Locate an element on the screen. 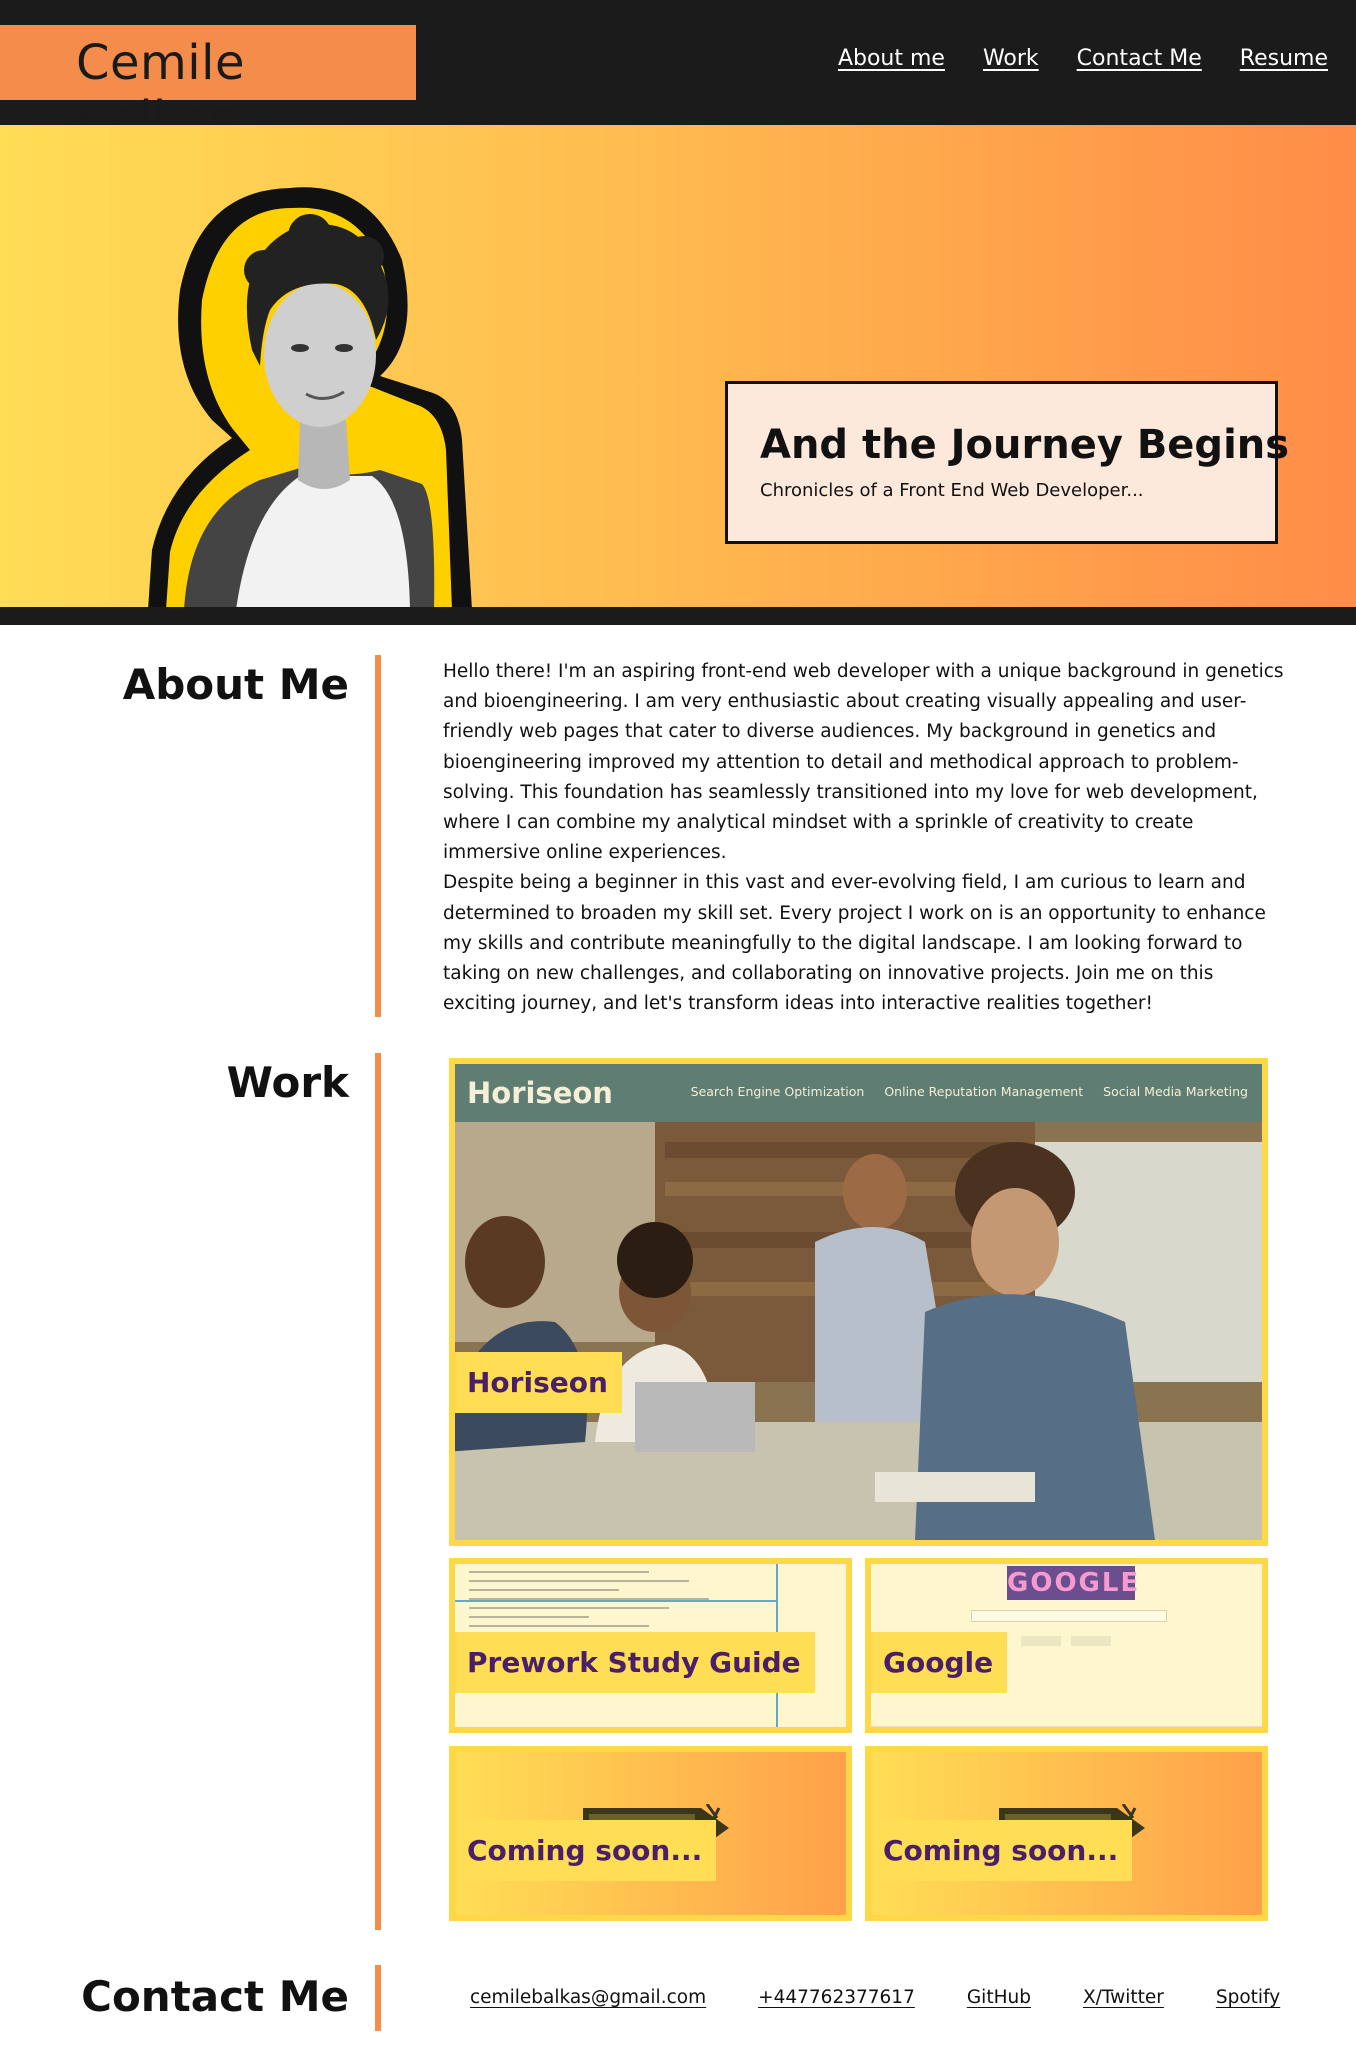 This screenshot has width=1356, height=2063. horiseon-preview-photo is located at coordinates (858, 1331).